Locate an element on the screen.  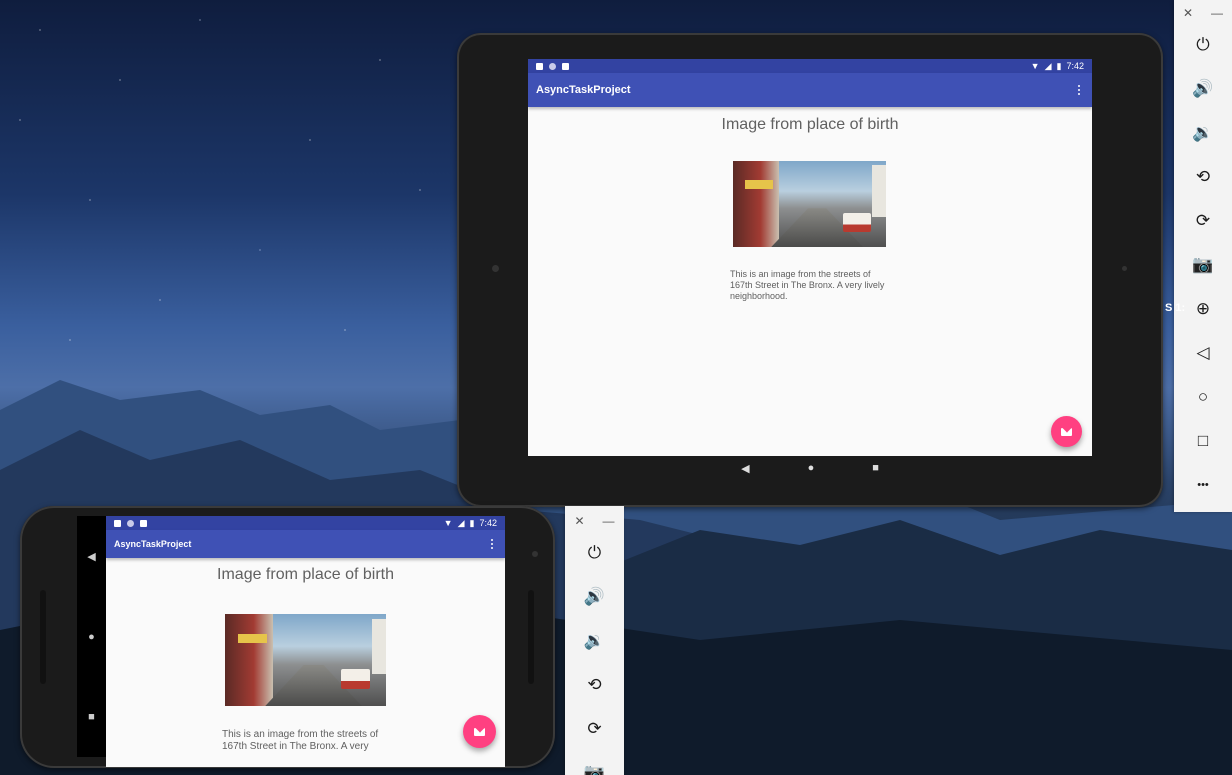
tablet-camera is located at coordinates (495, 268).